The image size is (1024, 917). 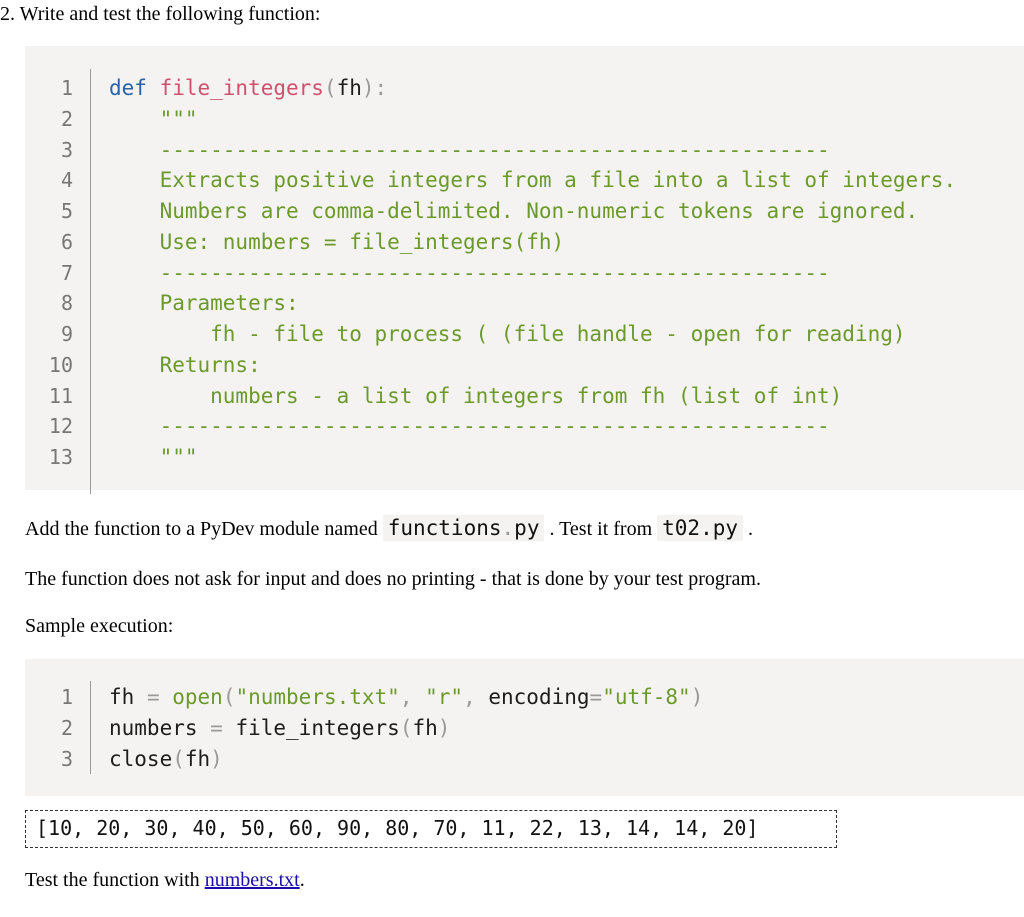 I want to click on line-number: 13, so click(x=60, y=457).